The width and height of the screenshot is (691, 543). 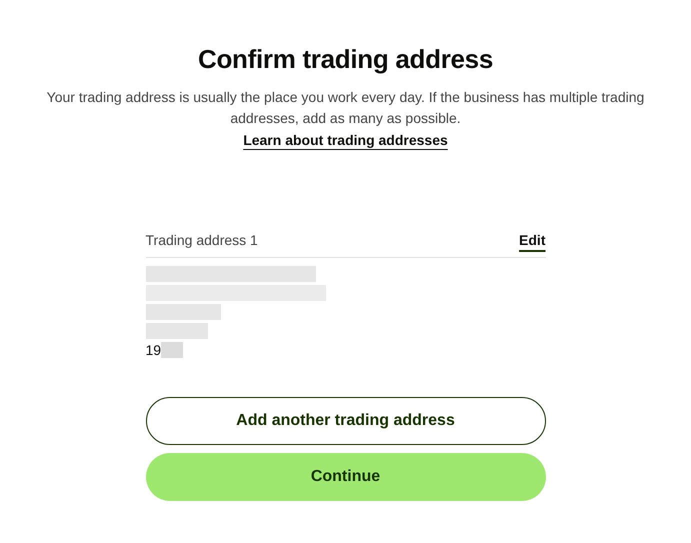 I want to click on edit-link: Edit, so click(x=532, y=240).